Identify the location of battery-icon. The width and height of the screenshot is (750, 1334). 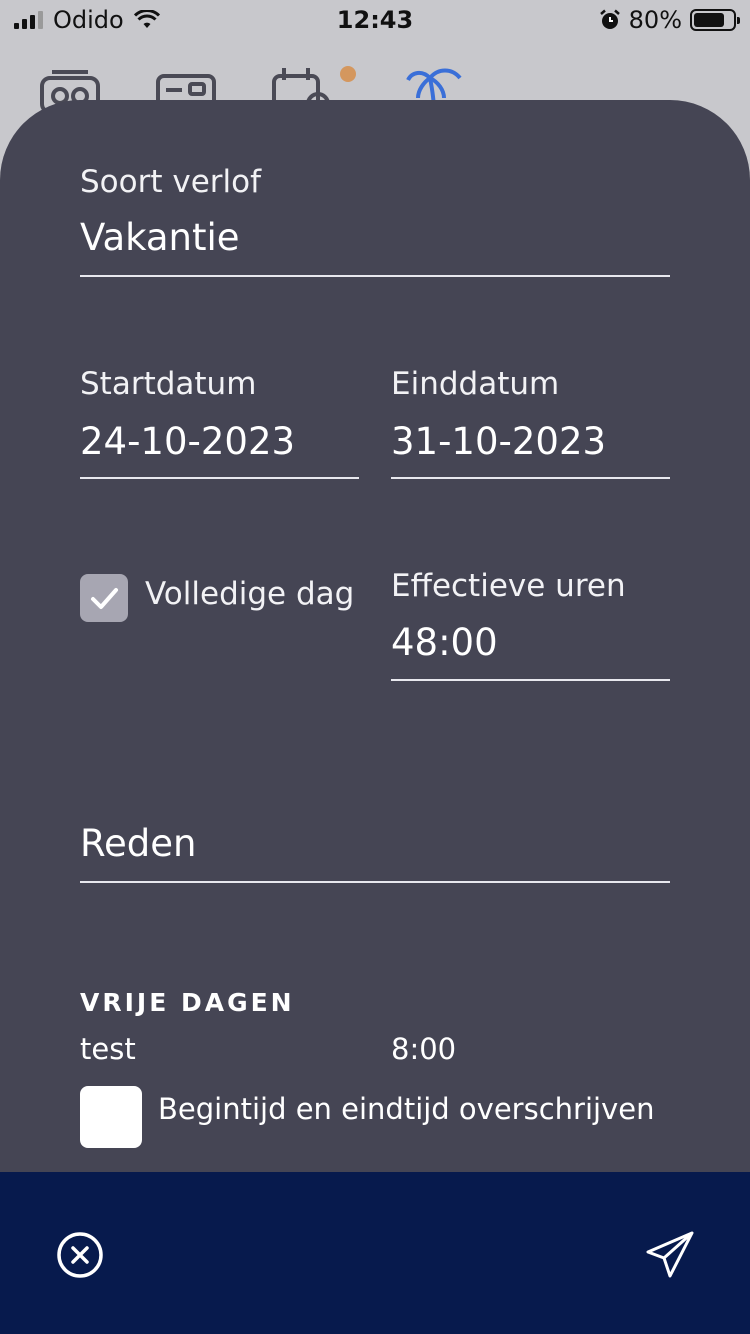
(715, 20).